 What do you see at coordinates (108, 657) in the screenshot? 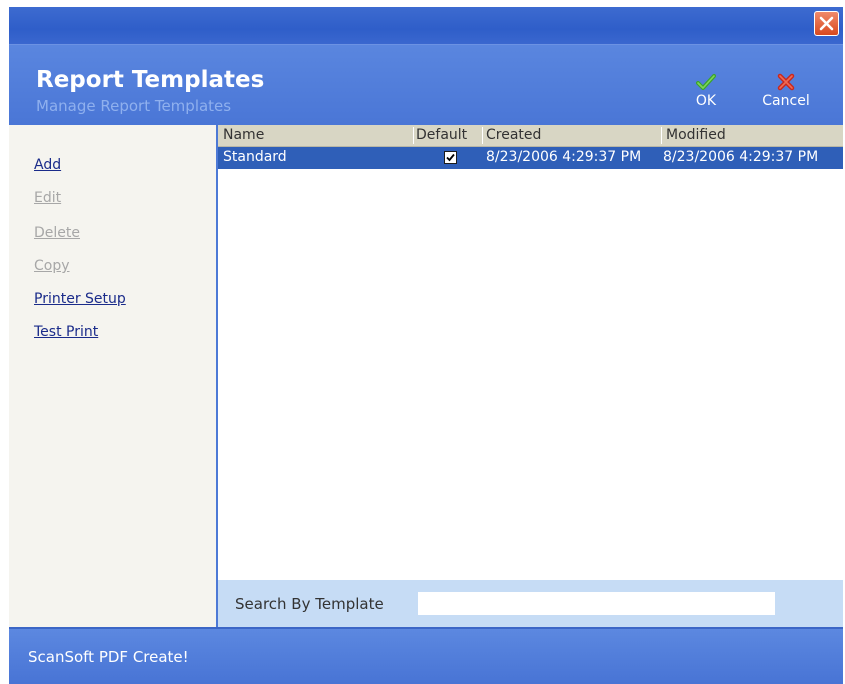
I see `footer-text: ScanSoft PDF Create!` at bounding box center [108, 657].